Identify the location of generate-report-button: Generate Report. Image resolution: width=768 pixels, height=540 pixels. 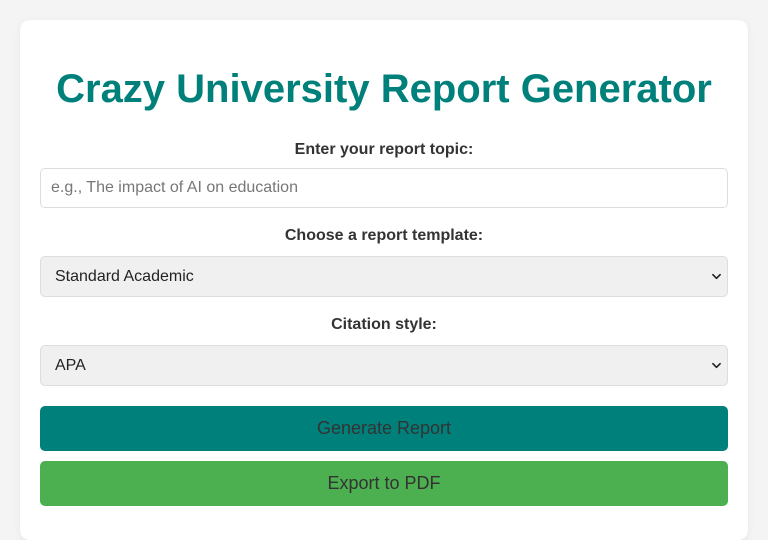
(384, 428).